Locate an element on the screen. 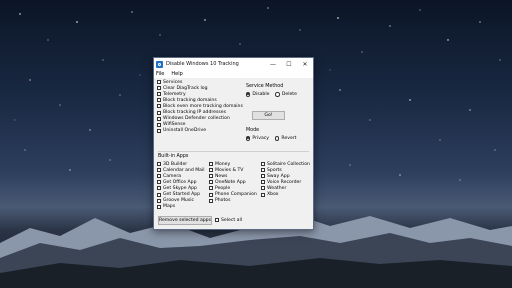 The height and width of the screenshot is (288, 512). radio-revert is located at coordinates (277, 138).